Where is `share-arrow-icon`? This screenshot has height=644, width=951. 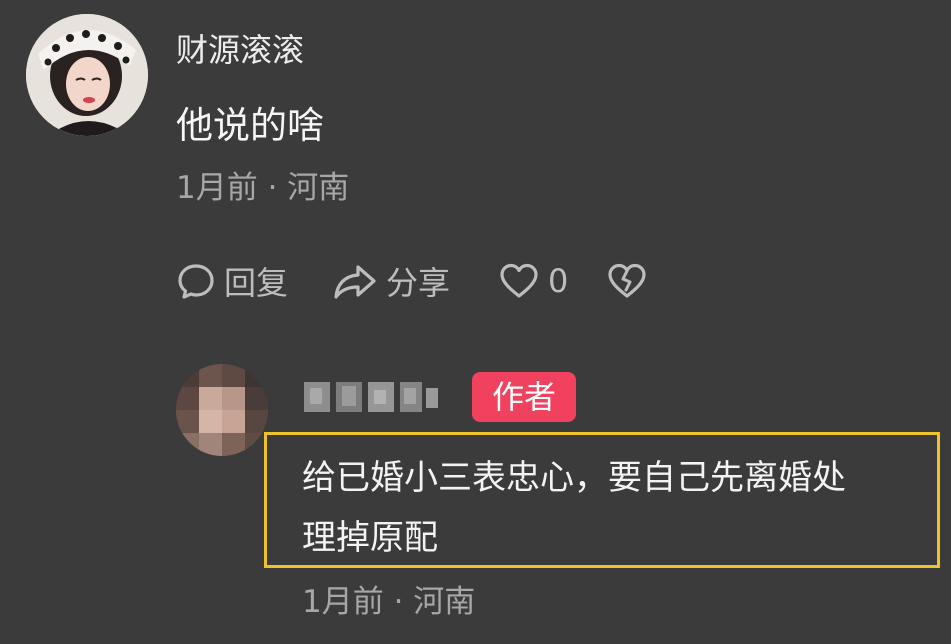
share-arrow-icon is located at coordinates (355, 282).